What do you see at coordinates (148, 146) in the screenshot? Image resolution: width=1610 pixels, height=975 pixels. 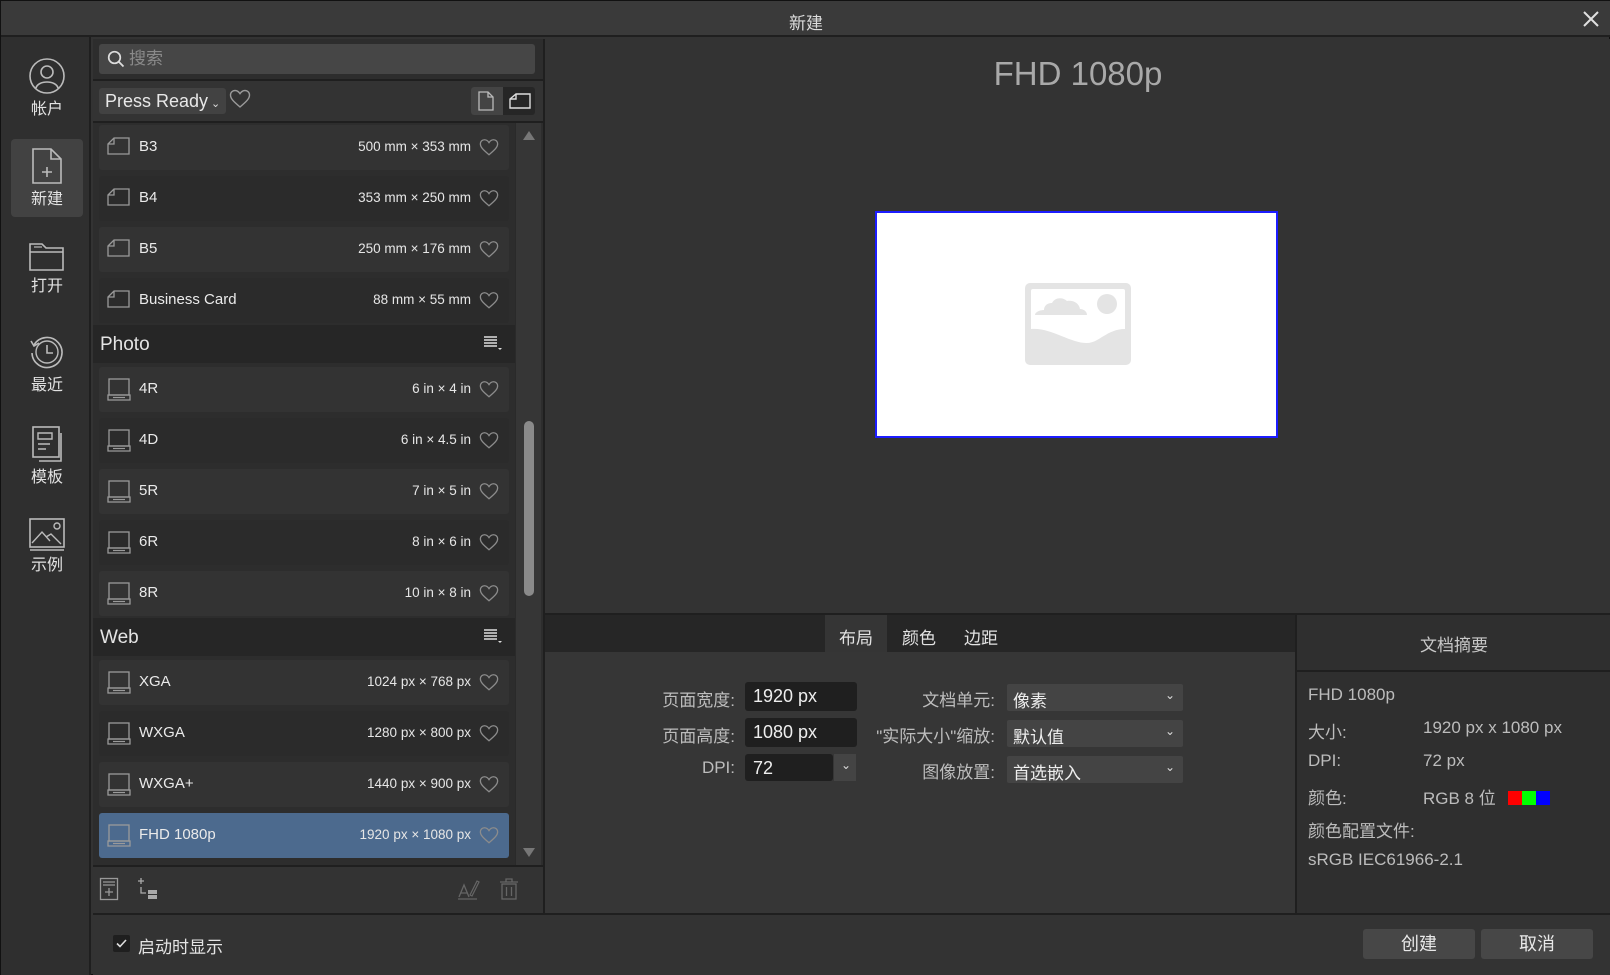 I see `preset-name: B3` at bounding box center [148, 146].